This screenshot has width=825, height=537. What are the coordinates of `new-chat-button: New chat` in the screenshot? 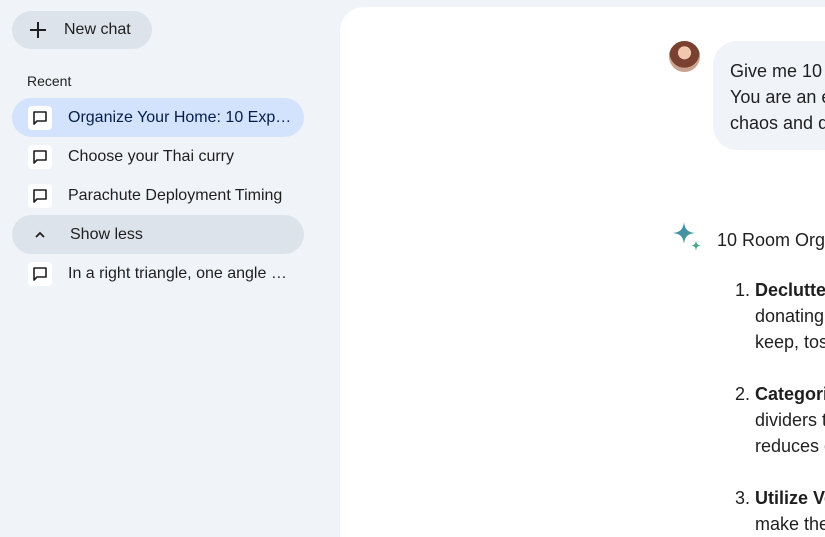 It's located at (82, 30).